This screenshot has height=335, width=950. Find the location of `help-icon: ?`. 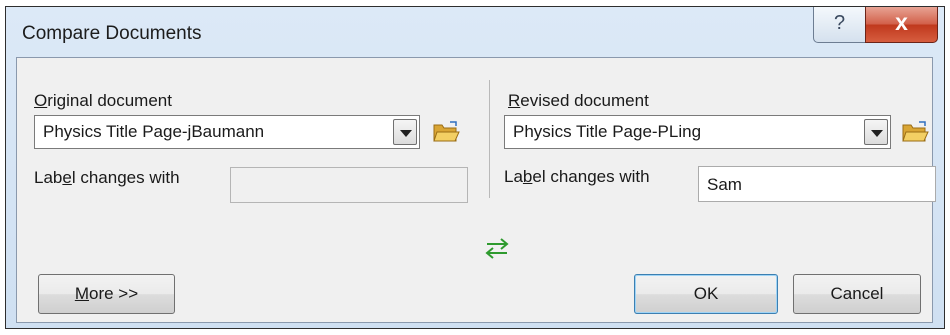

help-icon: ? is located at coordinates (839, 23).